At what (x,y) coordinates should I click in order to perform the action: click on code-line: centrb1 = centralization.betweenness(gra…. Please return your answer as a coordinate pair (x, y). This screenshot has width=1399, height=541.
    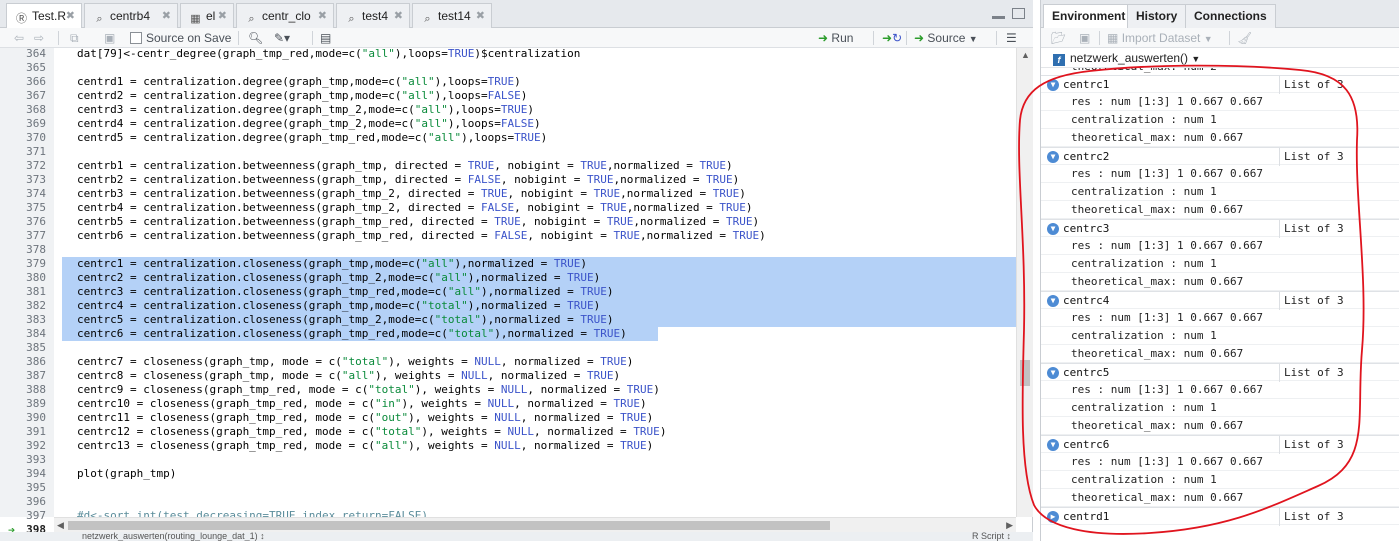
    Looking at the image, I should click on (405, 166).